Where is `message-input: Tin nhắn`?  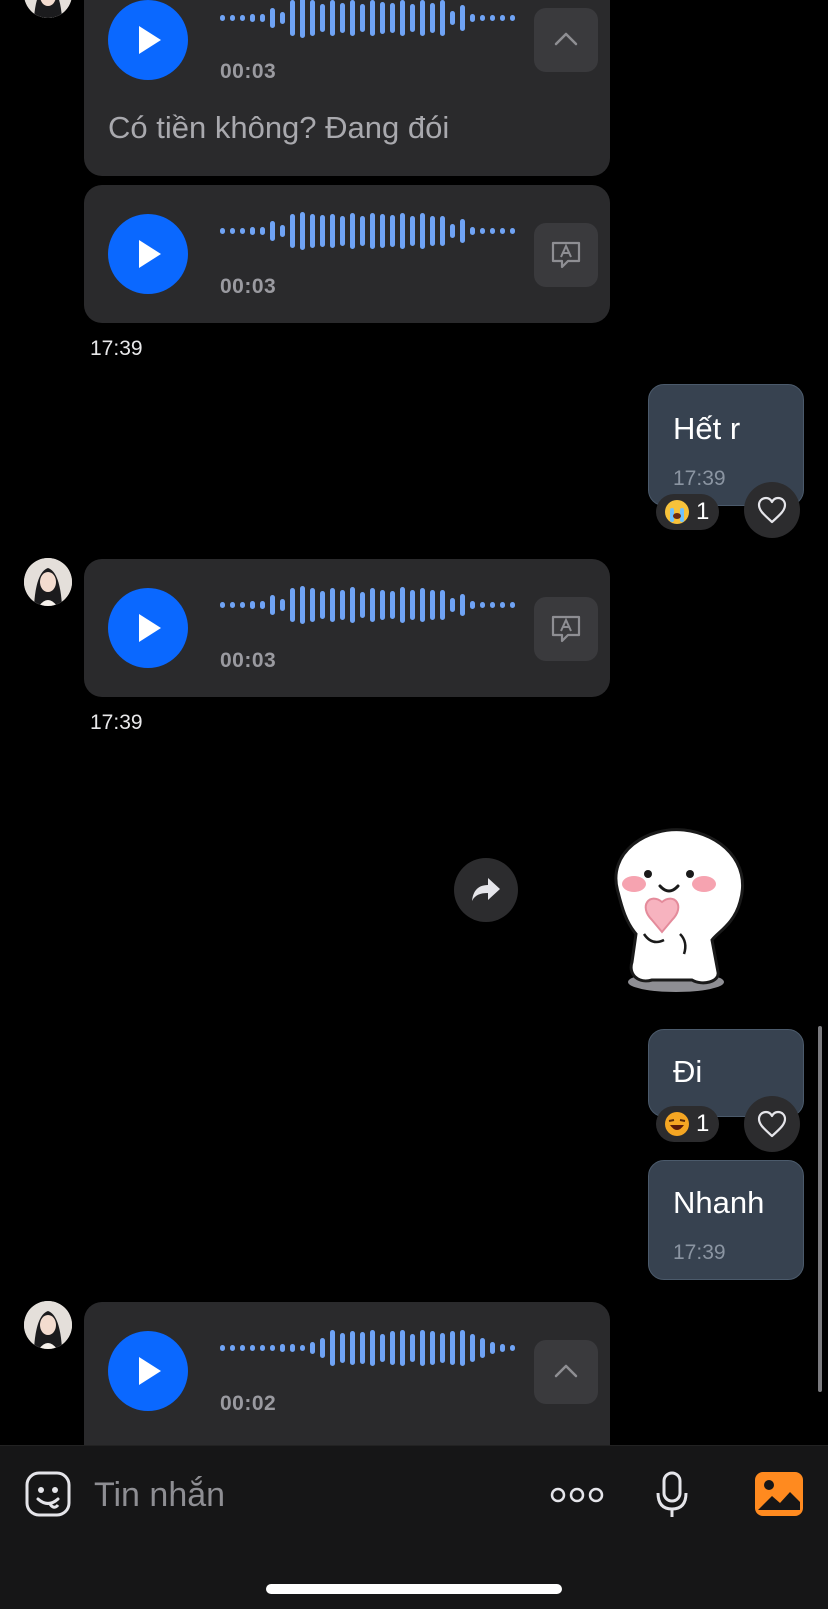
message-input: Tin nhắn is located at coordinates (159, 1495).